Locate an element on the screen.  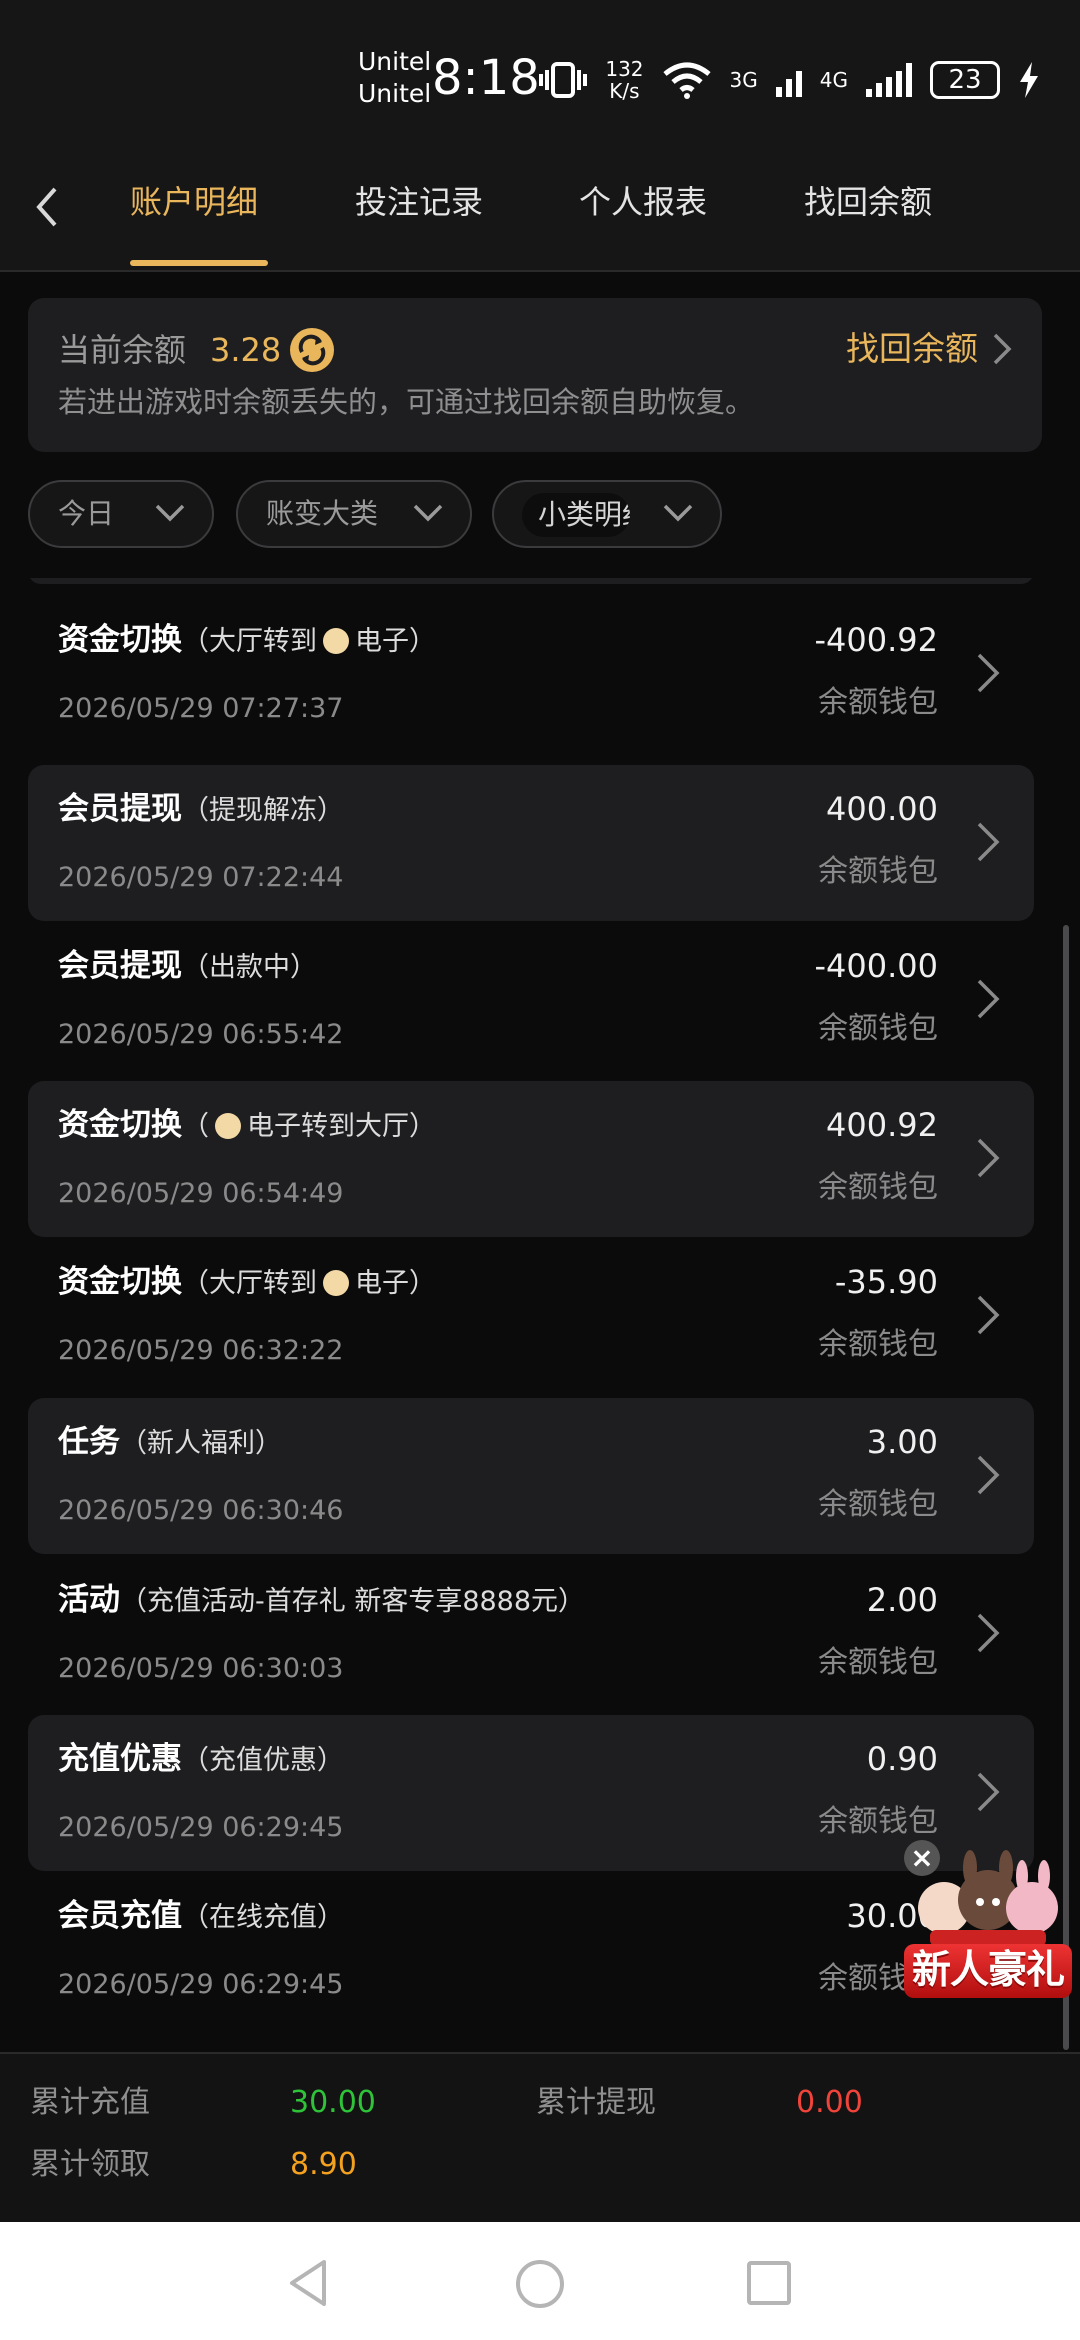
wifi-icon is located at coordinates (686, 80).